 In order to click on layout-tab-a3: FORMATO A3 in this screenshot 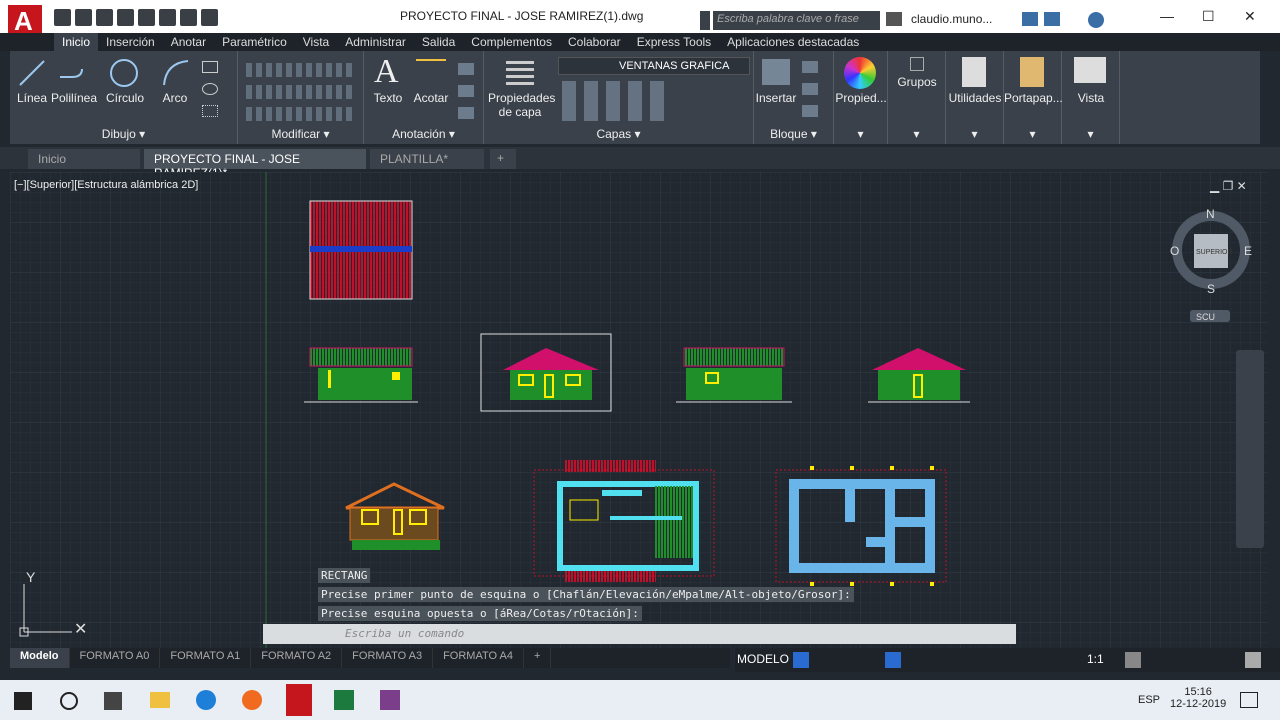, I will do `click(388, 658)`.